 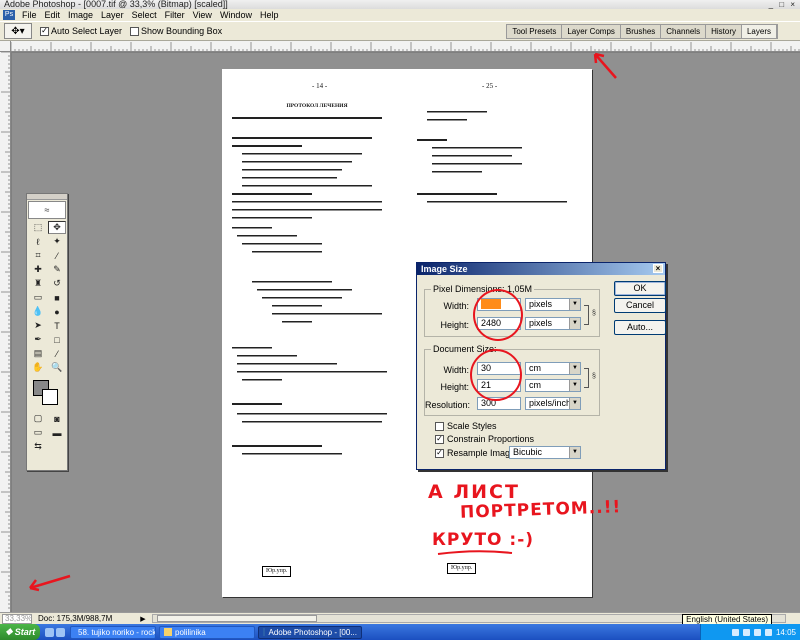 I want to click on dialog-titlebar: Image Size ×, so click(x=541, y=269).